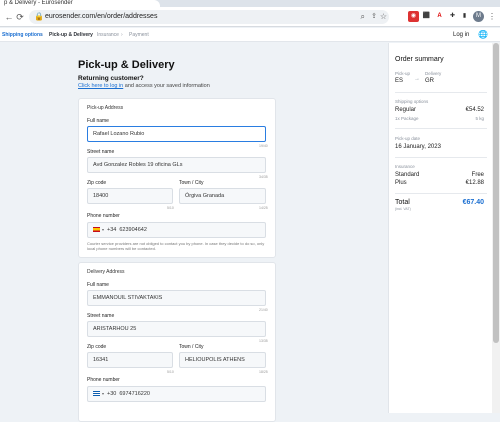  I want to click on step-shipping-options: Shipping options, so click(22, 35).